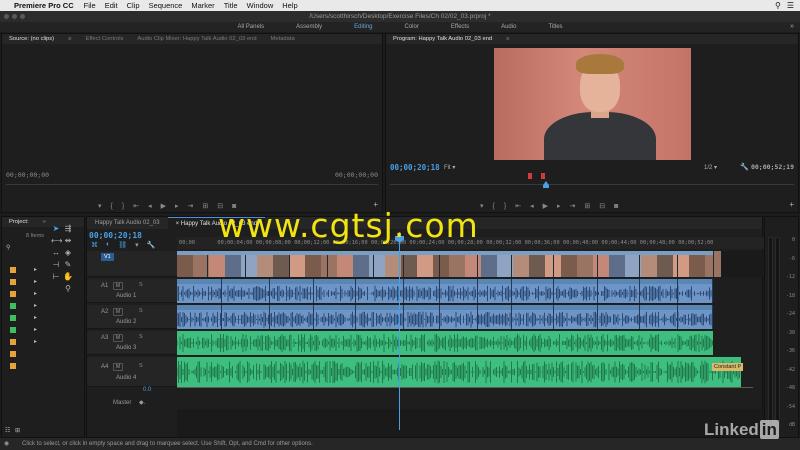 This screenshot has width=800, height=450. Describe the element at coordinates (415, 167) in the screenshot. I see `program-timecode-current: 00;00;20;18` at that location.